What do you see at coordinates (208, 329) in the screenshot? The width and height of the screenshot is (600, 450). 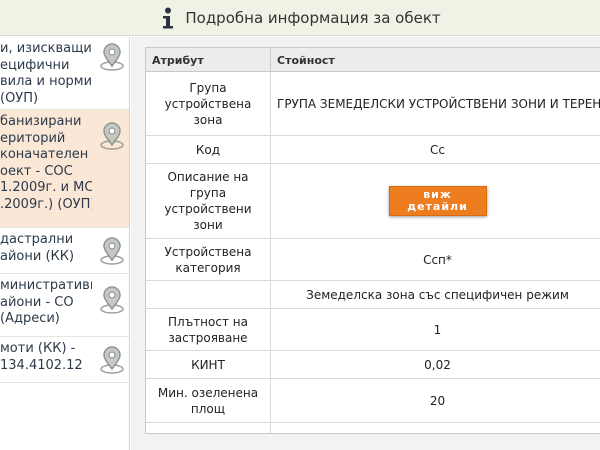 I see `attribute-cell: Плътност на застрояване` at bounding box center [208, 329].